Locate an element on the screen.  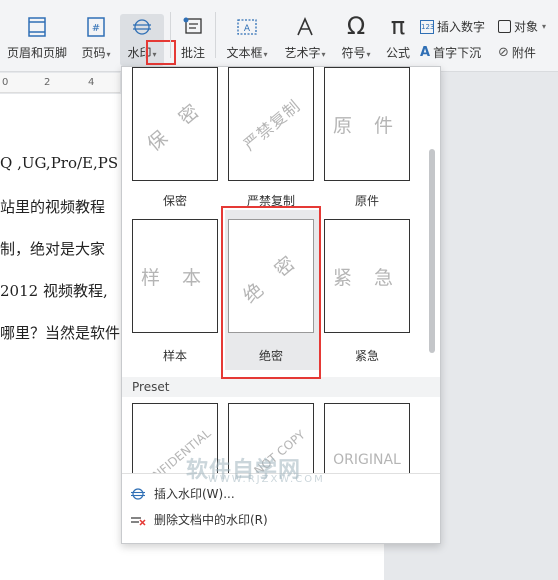
watermark-option-urgent: 紧 急 is located at coordinates (367, 276).